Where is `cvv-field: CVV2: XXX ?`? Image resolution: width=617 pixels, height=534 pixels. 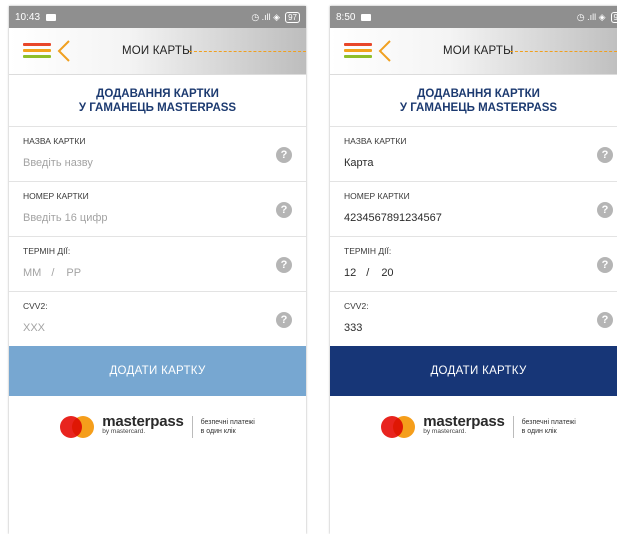
cvv-field: CVV2: XXX ? is located at coordinates (157, 318).